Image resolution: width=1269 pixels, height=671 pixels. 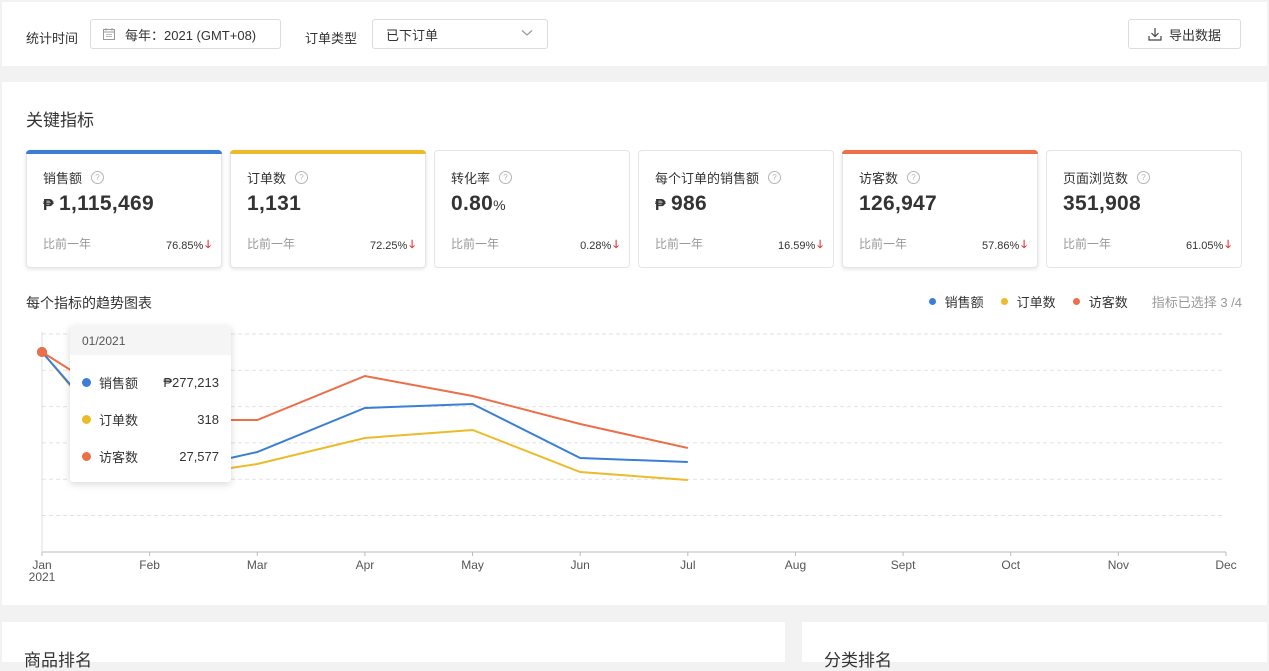 What do you see at coordinates (1010, 565) in the screenshot?
I see `x-tick-label: Oct` at bounding box center [1010, 565].